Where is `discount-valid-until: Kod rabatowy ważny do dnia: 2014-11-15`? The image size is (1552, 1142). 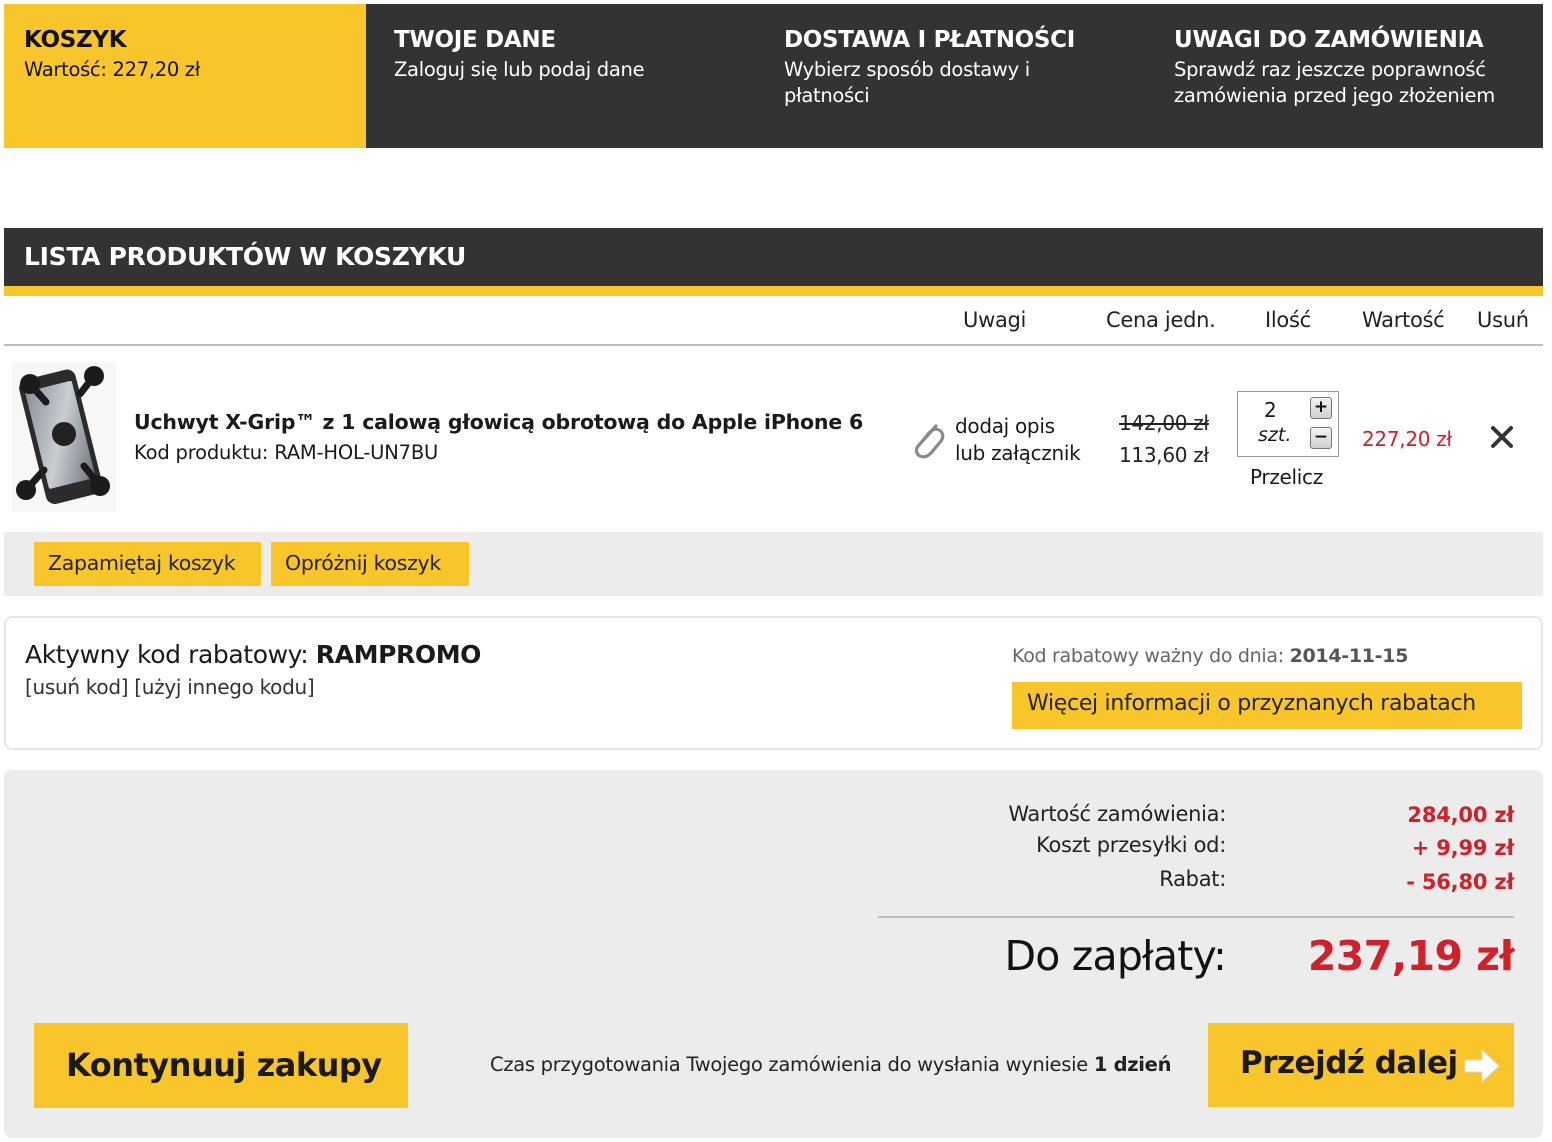 discount-valid-until: Kod rabatowy ważny do dnia: 2014-11-15 is located at coordinates (1210, 656).